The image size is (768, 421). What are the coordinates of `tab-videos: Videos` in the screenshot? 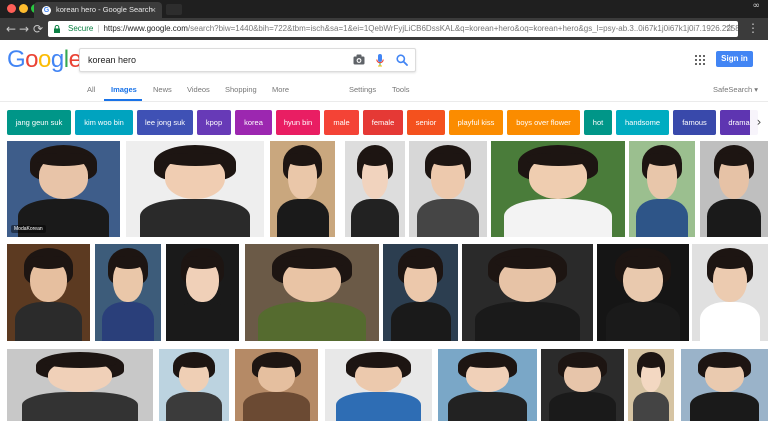 It's located at (198, 89).